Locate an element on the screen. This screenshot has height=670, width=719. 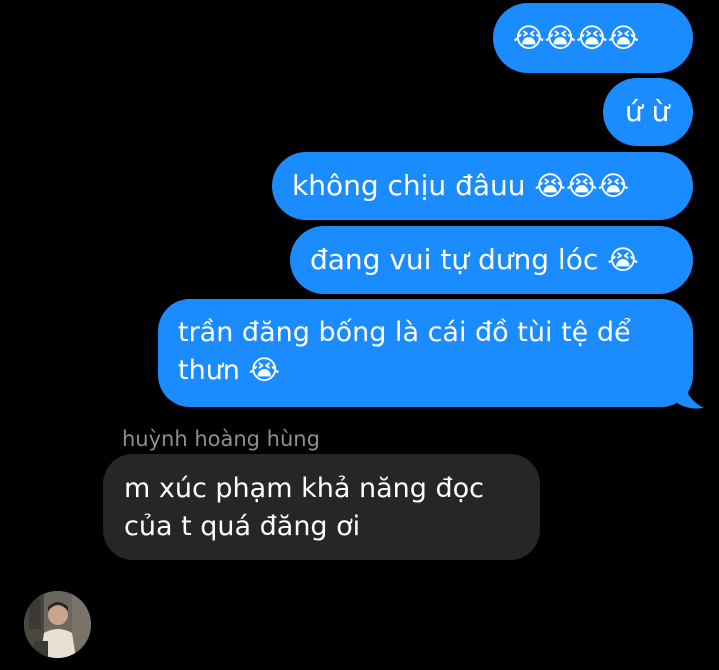
outgoing-message-4: đang vui tự dưng lóc 😭 is located at coordinates (491, 260).